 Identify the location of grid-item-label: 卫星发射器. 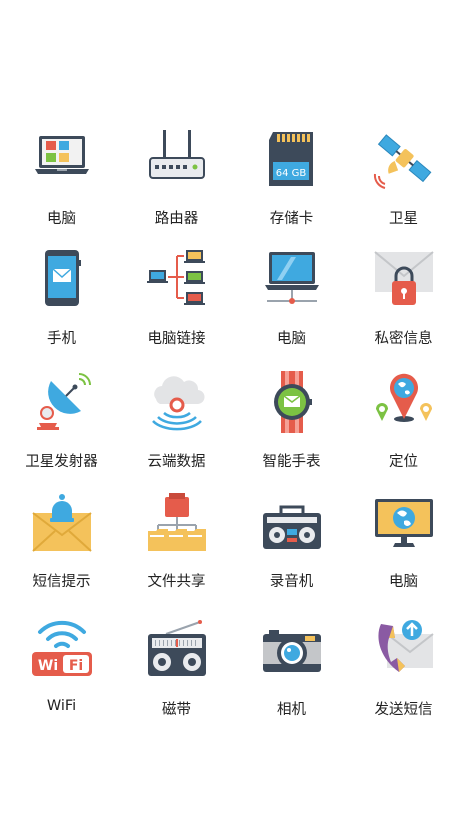
(61, 462).